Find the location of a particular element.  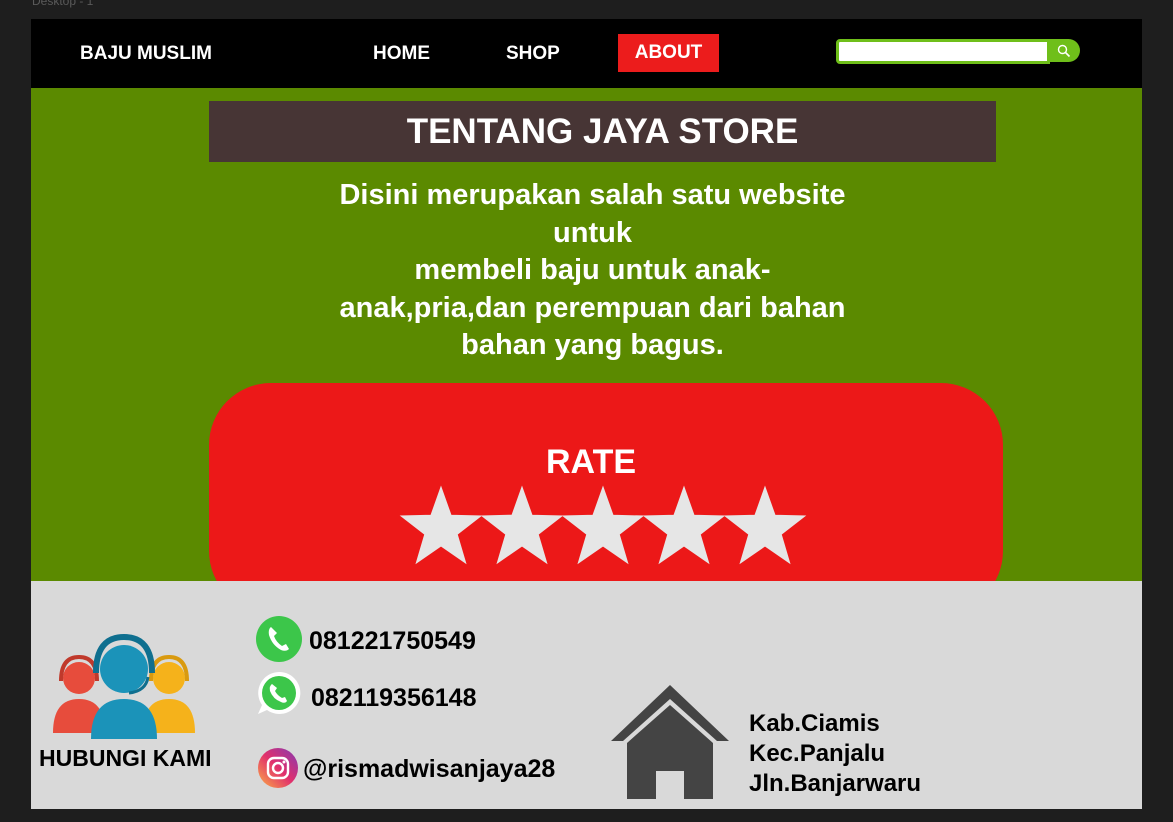

rating-stars is located at coordinates (603, 525).